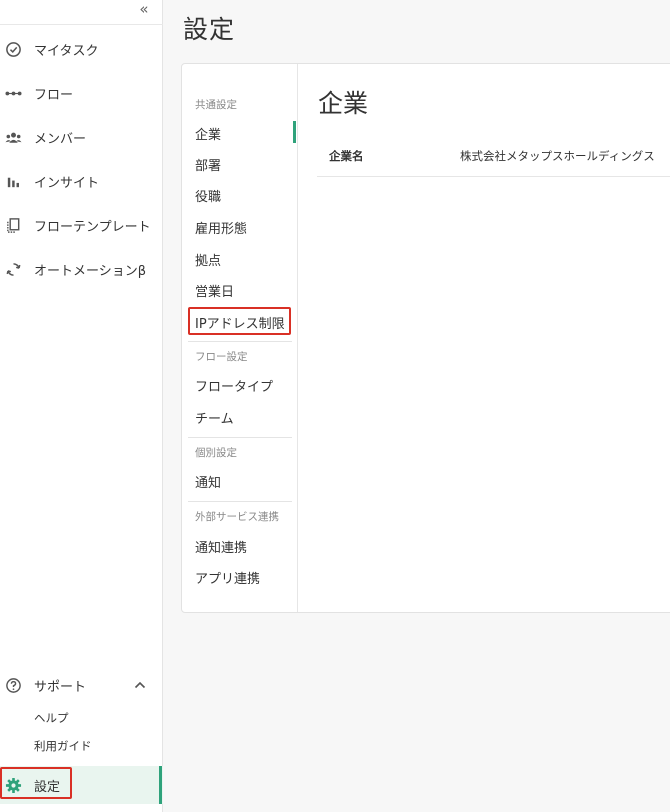 This screenshot has width=670, height=812. What do you see at coordinates (208, 164) in the screenshot?
I see `subnav-item-department: 部署` at bounding box center [208, 164].